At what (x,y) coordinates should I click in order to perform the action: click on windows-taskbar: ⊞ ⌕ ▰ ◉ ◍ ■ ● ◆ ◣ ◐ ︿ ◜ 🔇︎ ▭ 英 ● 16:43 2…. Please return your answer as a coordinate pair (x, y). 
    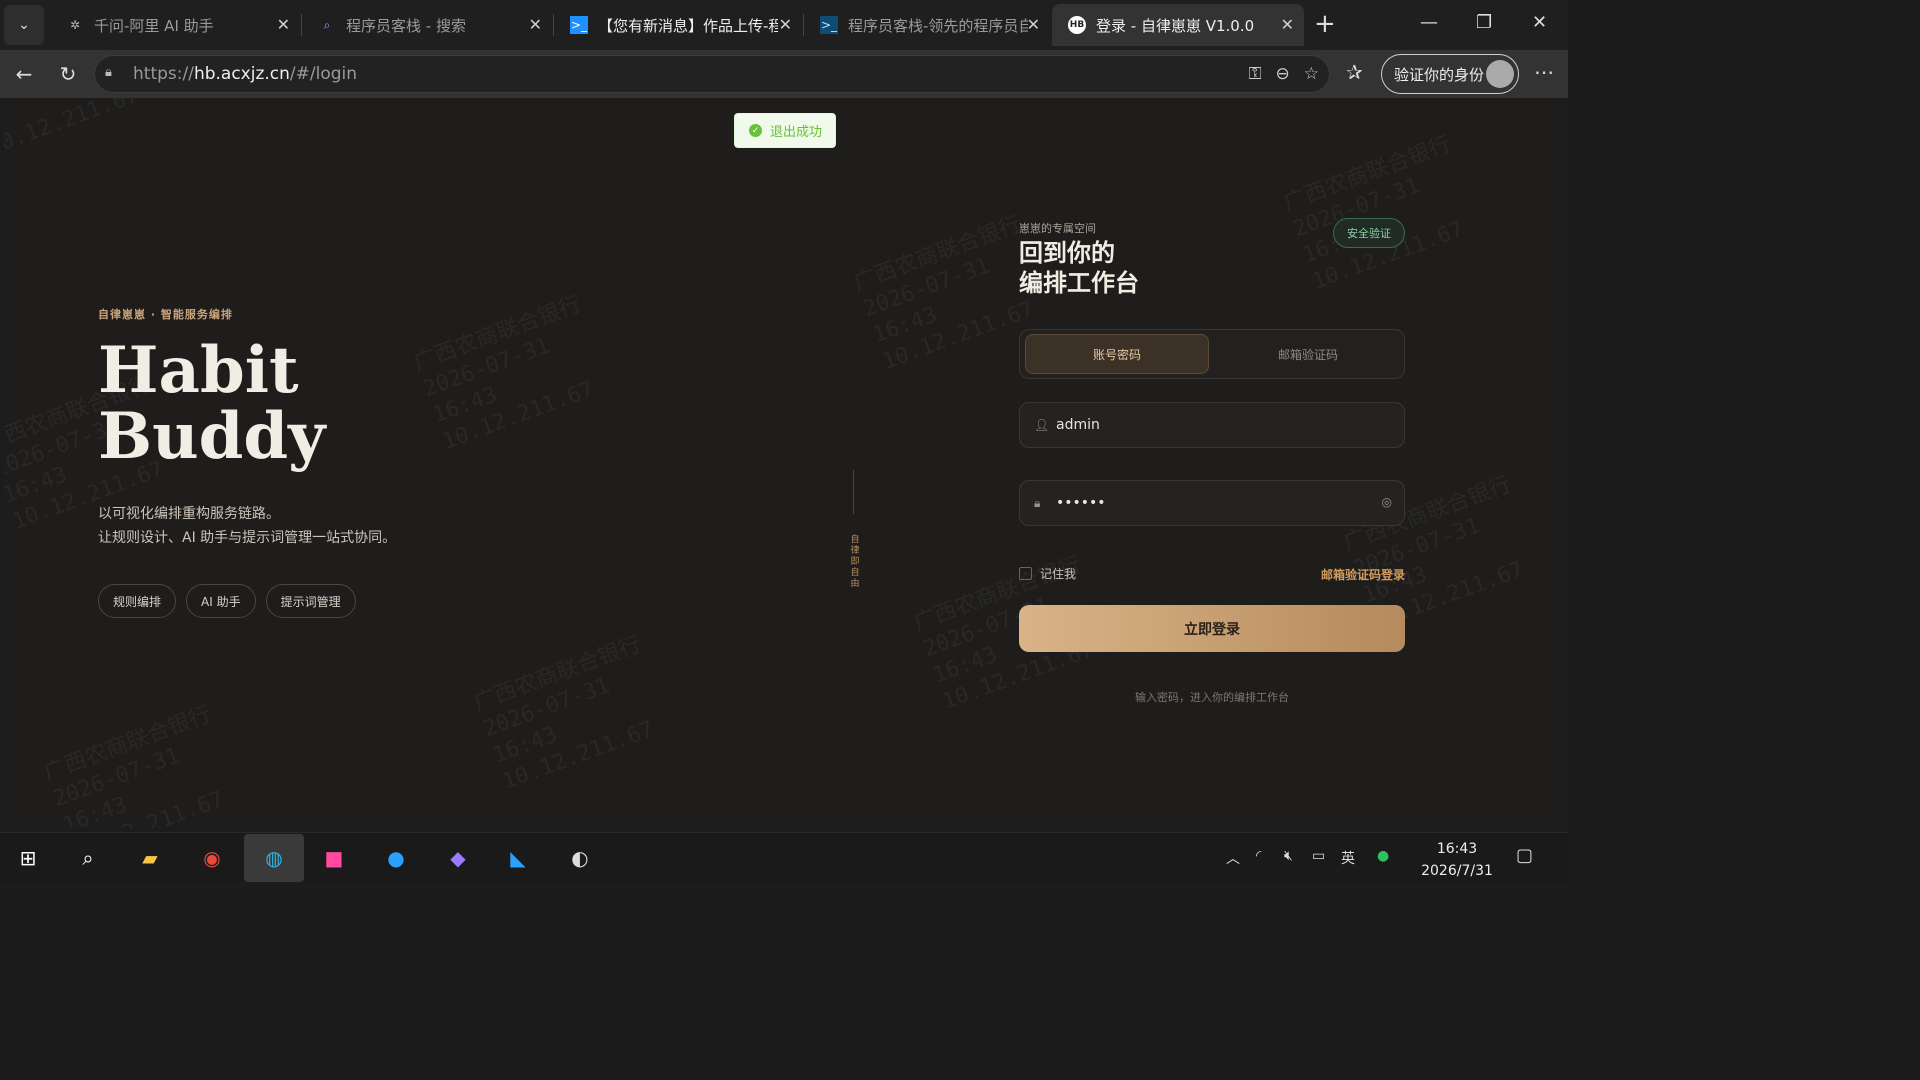
    Looking at the image, I should click on (784, 857).